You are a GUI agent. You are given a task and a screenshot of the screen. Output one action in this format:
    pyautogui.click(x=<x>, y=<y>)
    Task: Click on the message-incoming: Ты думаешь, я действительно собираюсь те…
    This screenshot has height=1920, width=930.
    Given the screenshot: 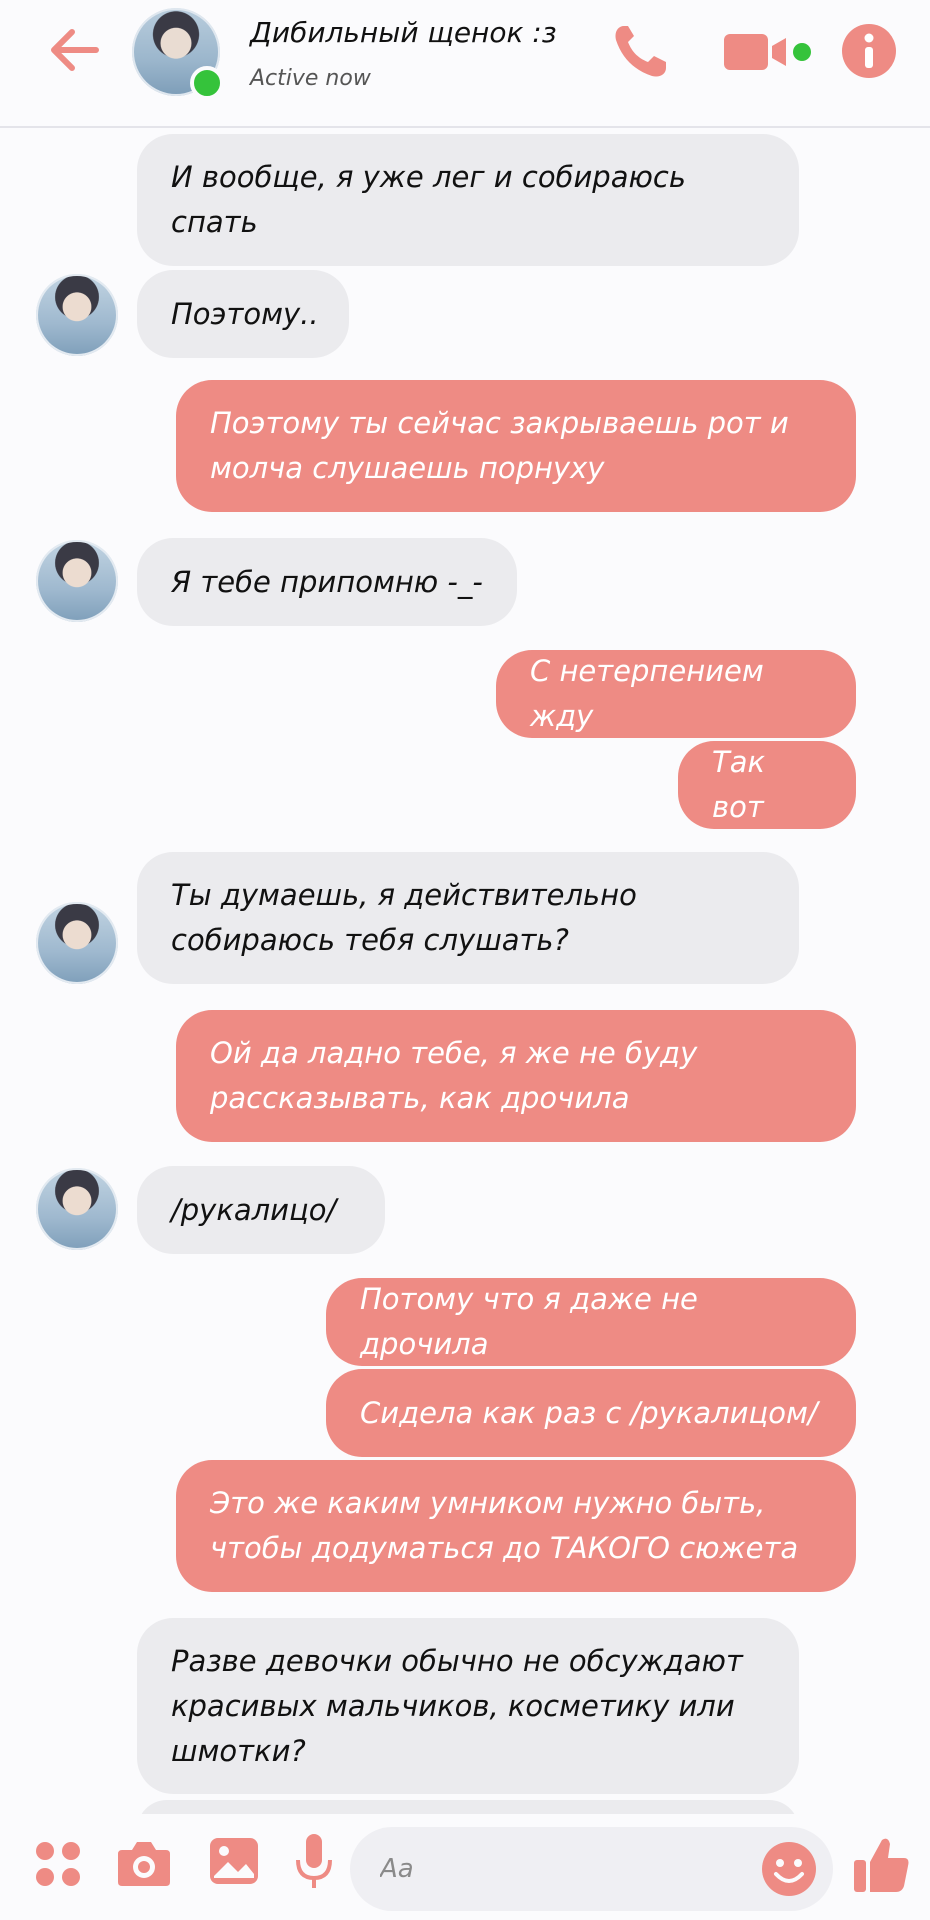 What is the action you would take?
    pyautogui.click(x=468, y=918)
    